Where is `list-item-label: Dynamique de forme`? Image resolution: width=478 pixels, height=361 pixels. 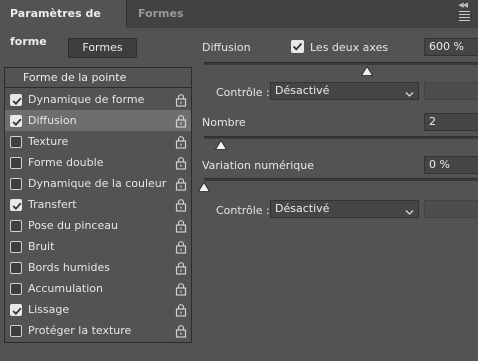
list-item-label: Dynamique de forme is located at coordinates (86, 99).